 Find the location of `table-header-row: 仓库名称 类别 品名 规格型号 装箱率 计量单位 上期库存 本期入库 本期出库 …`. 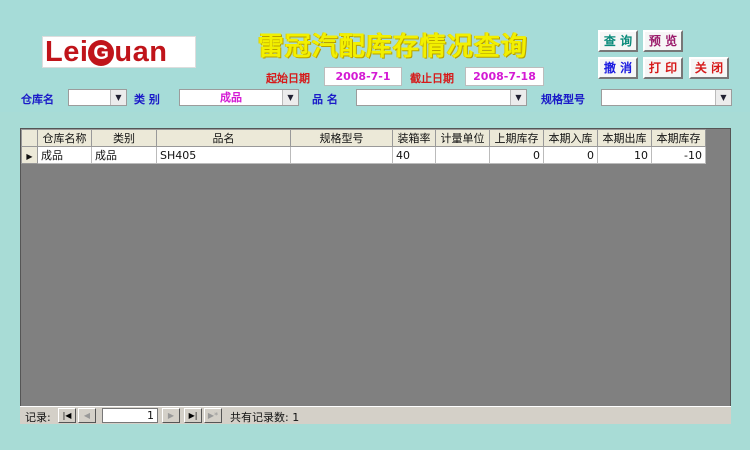

table-header-row: 仓库名称 类别 品名 规格型号 装箱率 计量单位 上期库存 本期入库 本期出库 … is located at coordinates (363, 138).